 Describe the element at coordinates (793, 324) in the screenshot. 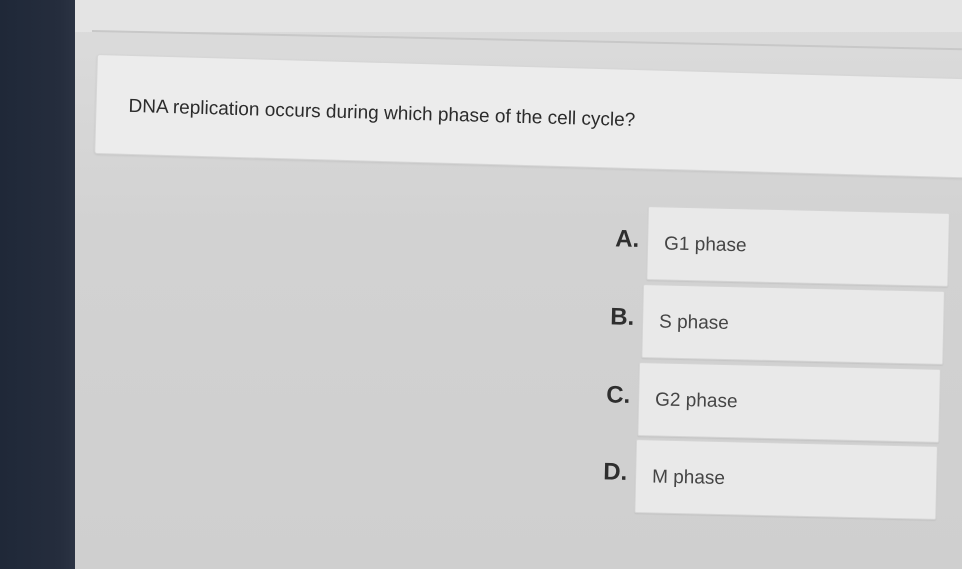

I see `answer-button: S phase` at that location.